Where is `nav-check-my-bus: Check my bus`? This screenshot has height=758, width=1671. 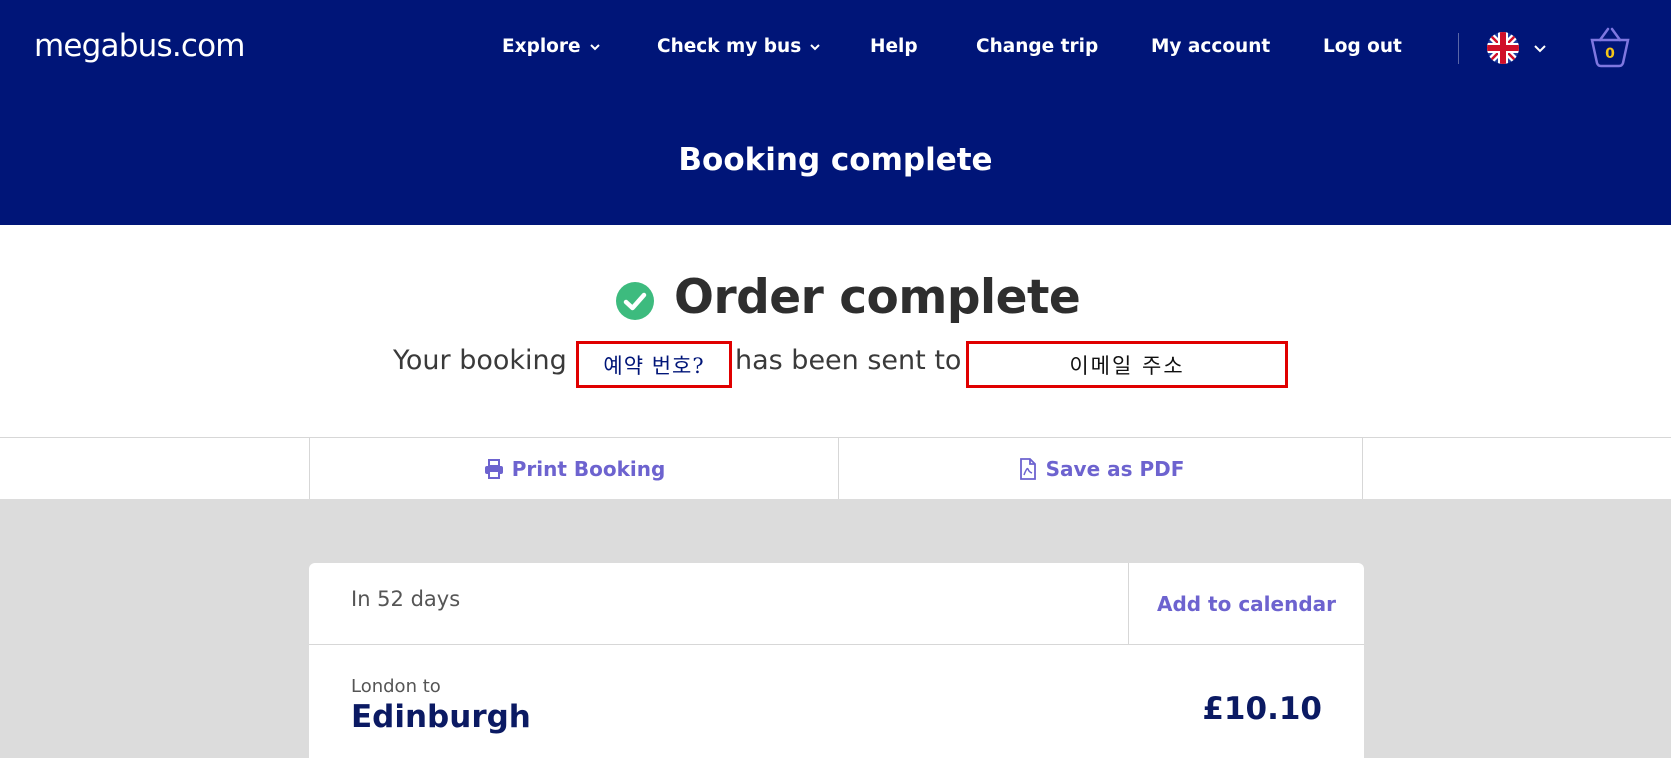 nav-check-my-bus: Check my bus is located at coordinates (739, 46).